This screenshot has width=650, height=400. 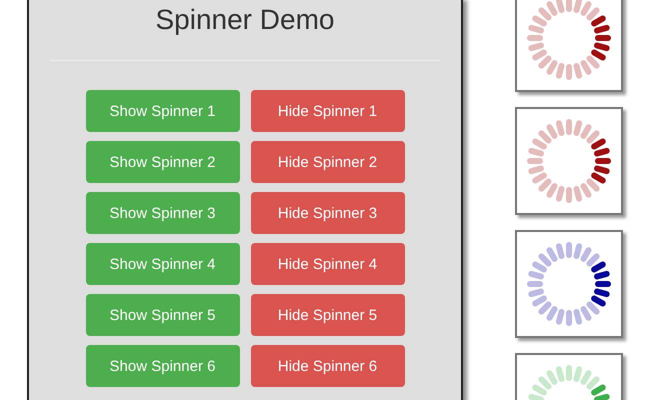 What do you see at coordinates (327, 315) in the screenshot?
I see `hide-spinner-button: Hide Spinner 5` at bounding box center [327, 315].